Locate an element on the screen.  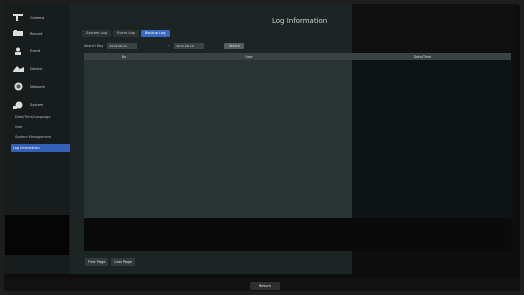
sidebar-item-camera: Camera is located at coordinates (38, 17).